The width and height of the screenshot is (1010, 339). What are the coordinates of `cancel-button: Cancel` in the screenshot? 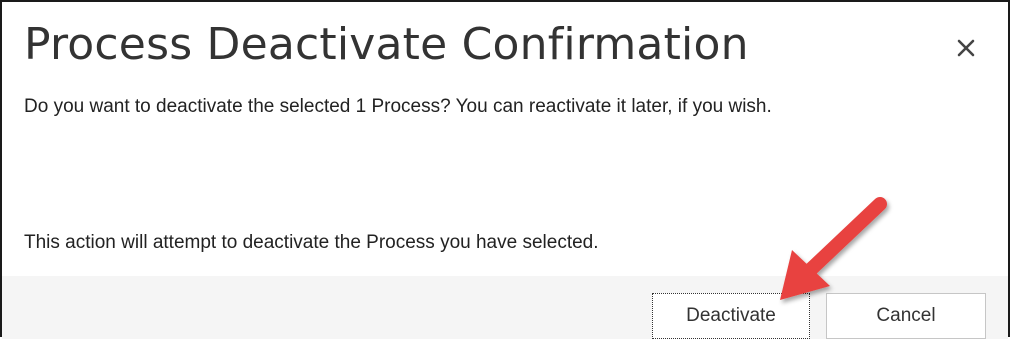 It's located at (906, 316).